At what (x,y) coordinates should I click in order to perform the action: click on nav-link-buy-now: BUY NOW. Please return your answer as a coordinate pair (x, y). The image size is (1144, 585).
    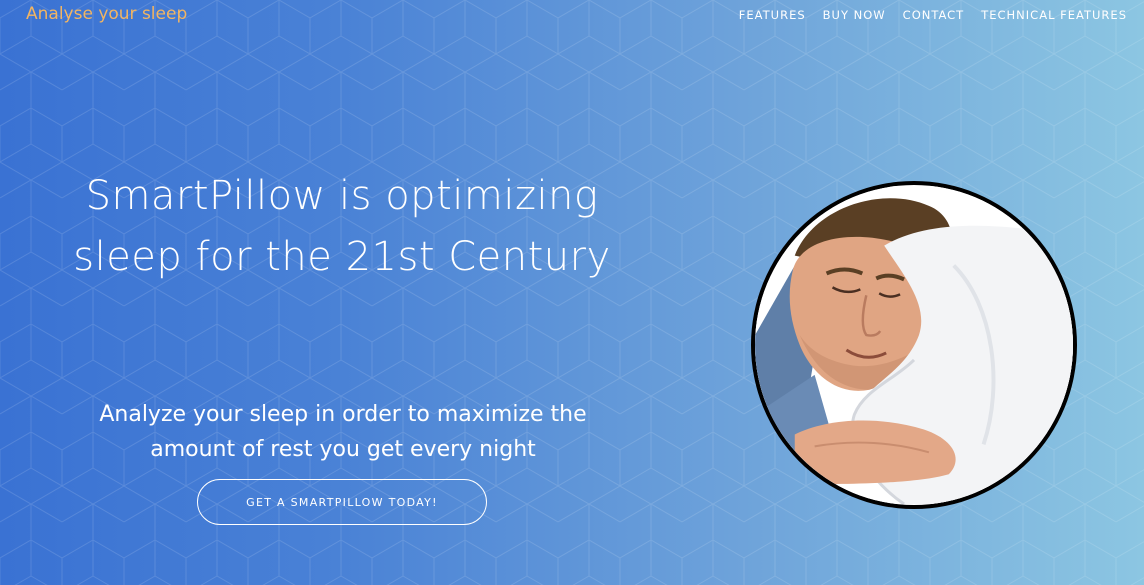
    Looking at the image, I should click on (854, 15).